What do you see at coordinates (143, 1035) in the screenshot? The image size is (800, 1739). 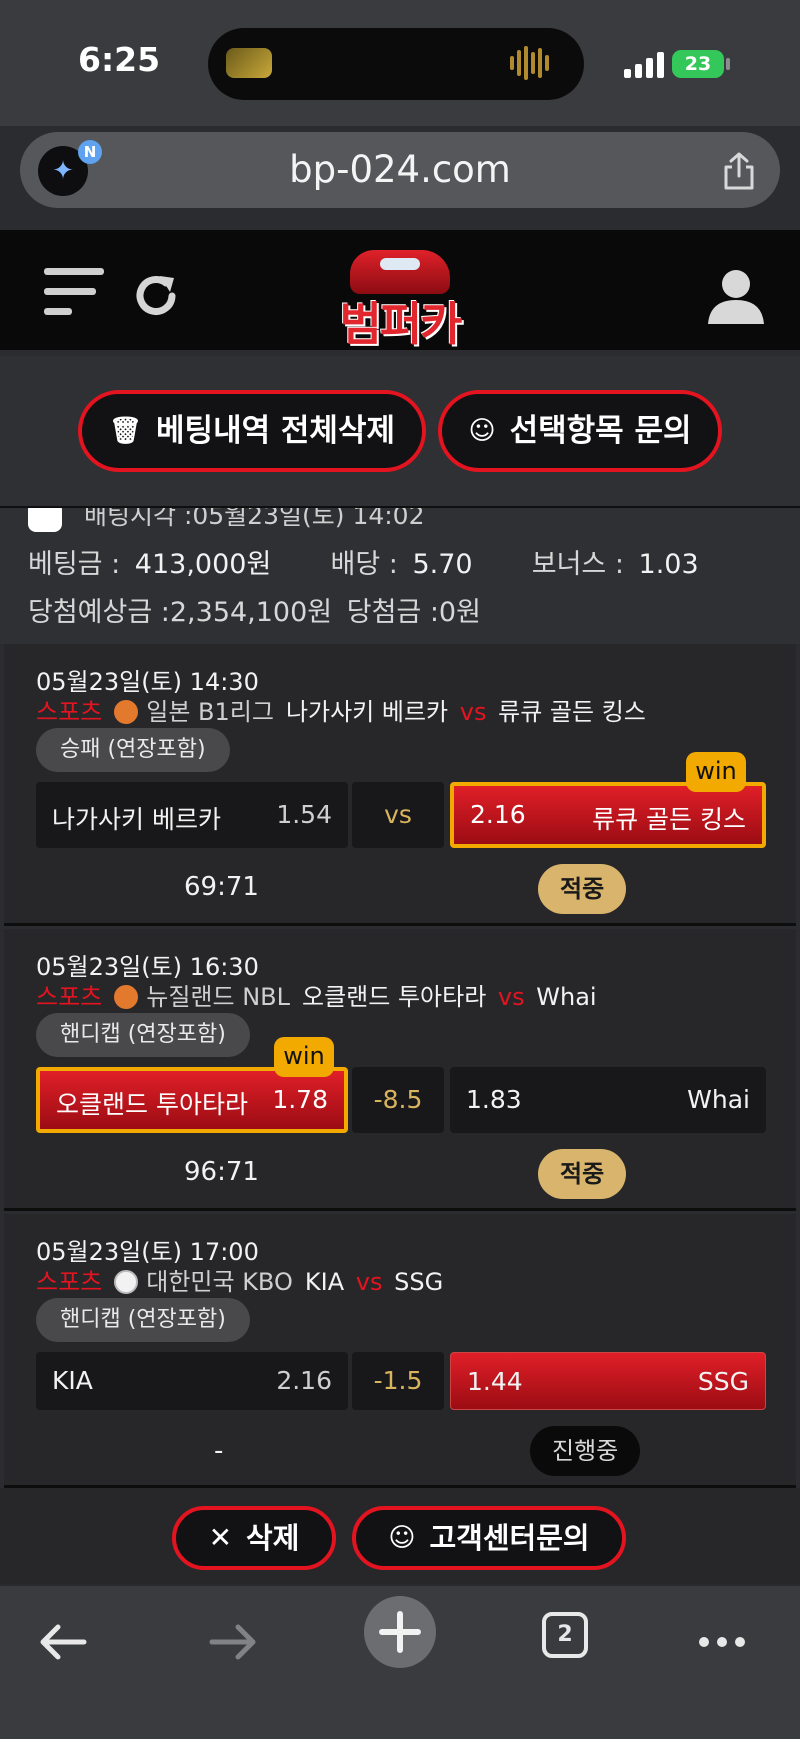 I see `market-type-tag: 핸디캡 (연장포함)` at bounding box center [143, 1035].